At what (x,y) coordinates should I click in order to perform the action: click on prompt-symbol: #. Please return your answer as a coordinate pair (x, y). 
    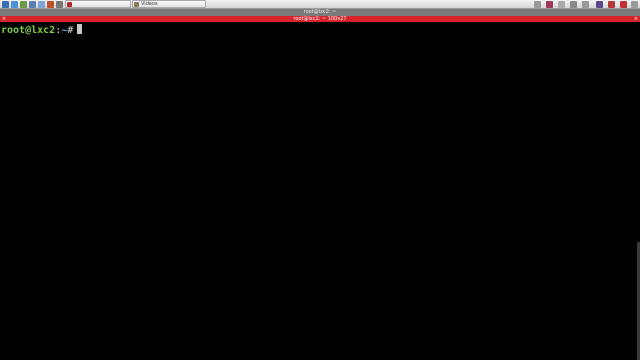
    Looking at the image, I should click on (70, 30).